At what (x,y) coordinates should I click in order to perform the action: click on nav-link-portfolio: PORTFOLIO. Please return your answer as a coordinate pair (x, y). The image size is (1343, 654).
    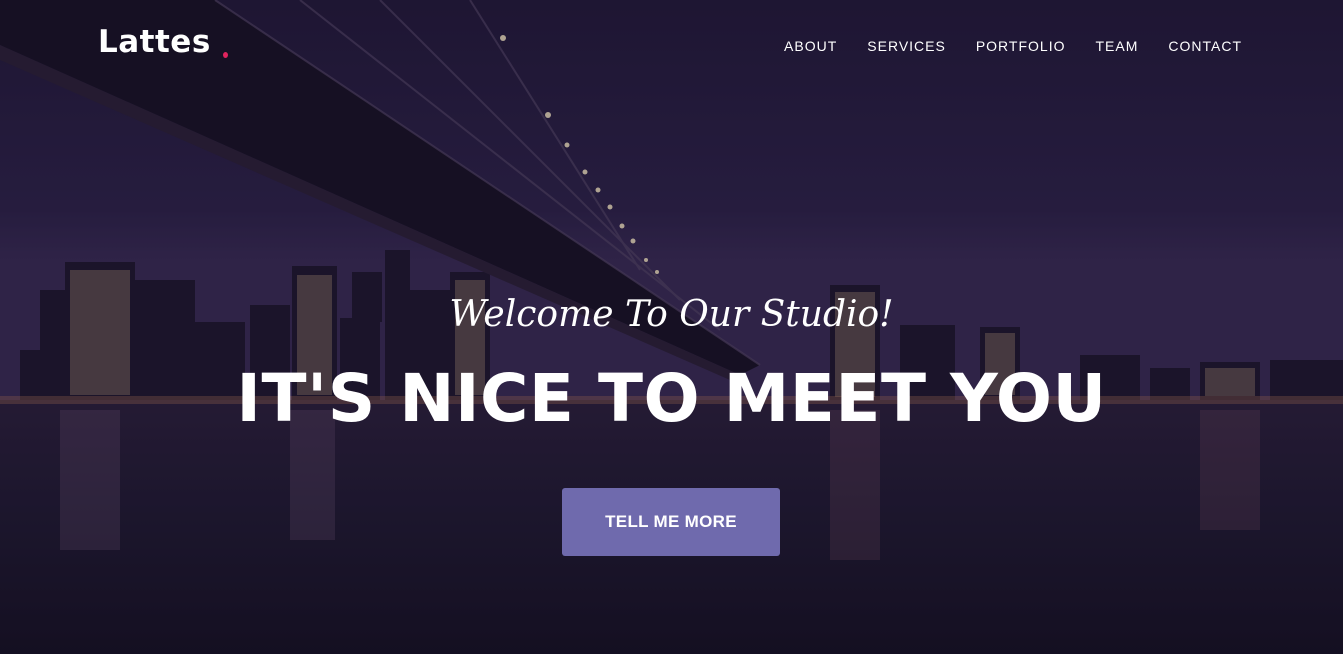
    Looking at the image, I should click on (1021, 46).